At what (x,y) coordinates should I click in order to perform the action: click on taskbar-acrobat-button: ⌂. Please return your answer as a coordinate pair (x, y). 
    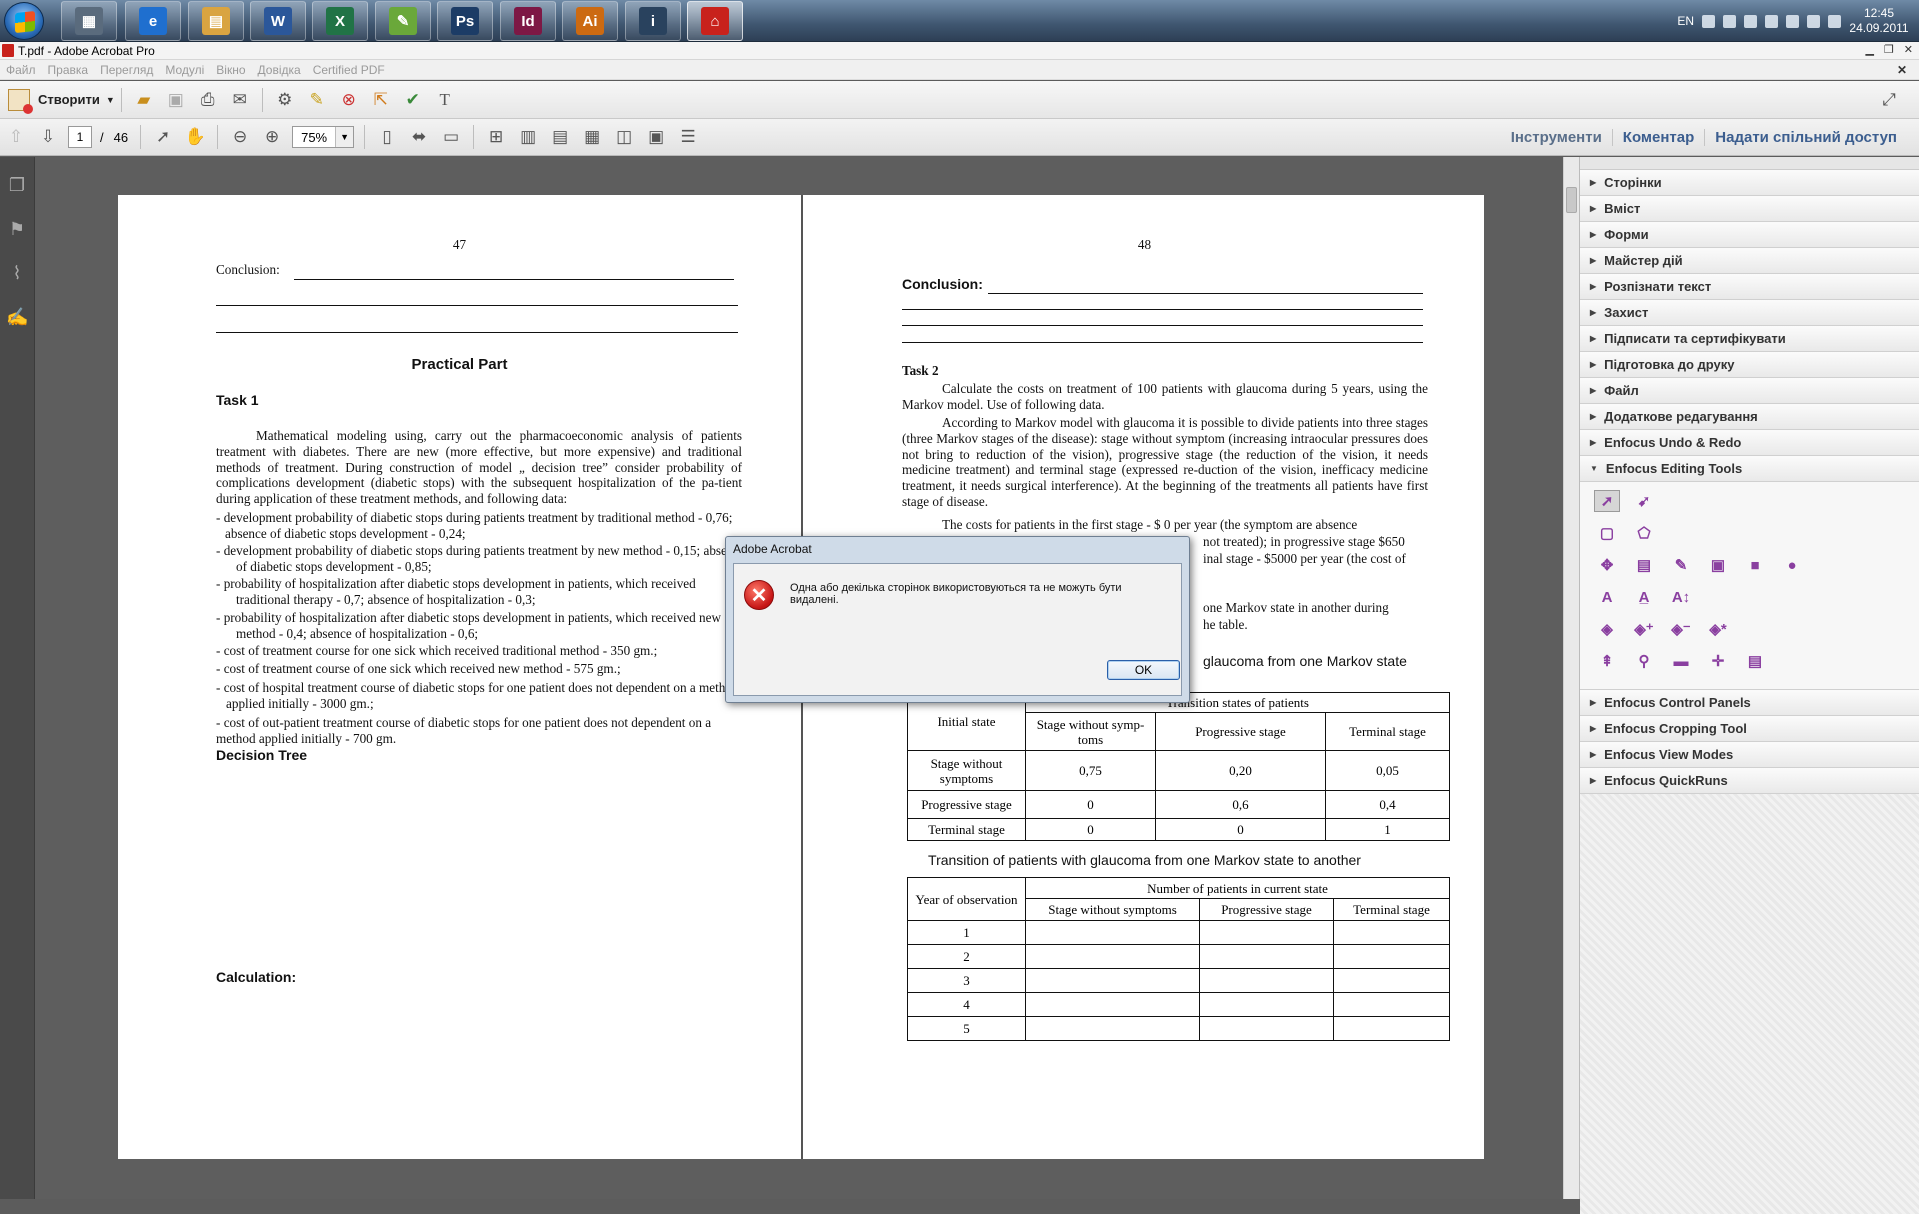
    Looking at the image, I should click on (715, 21).